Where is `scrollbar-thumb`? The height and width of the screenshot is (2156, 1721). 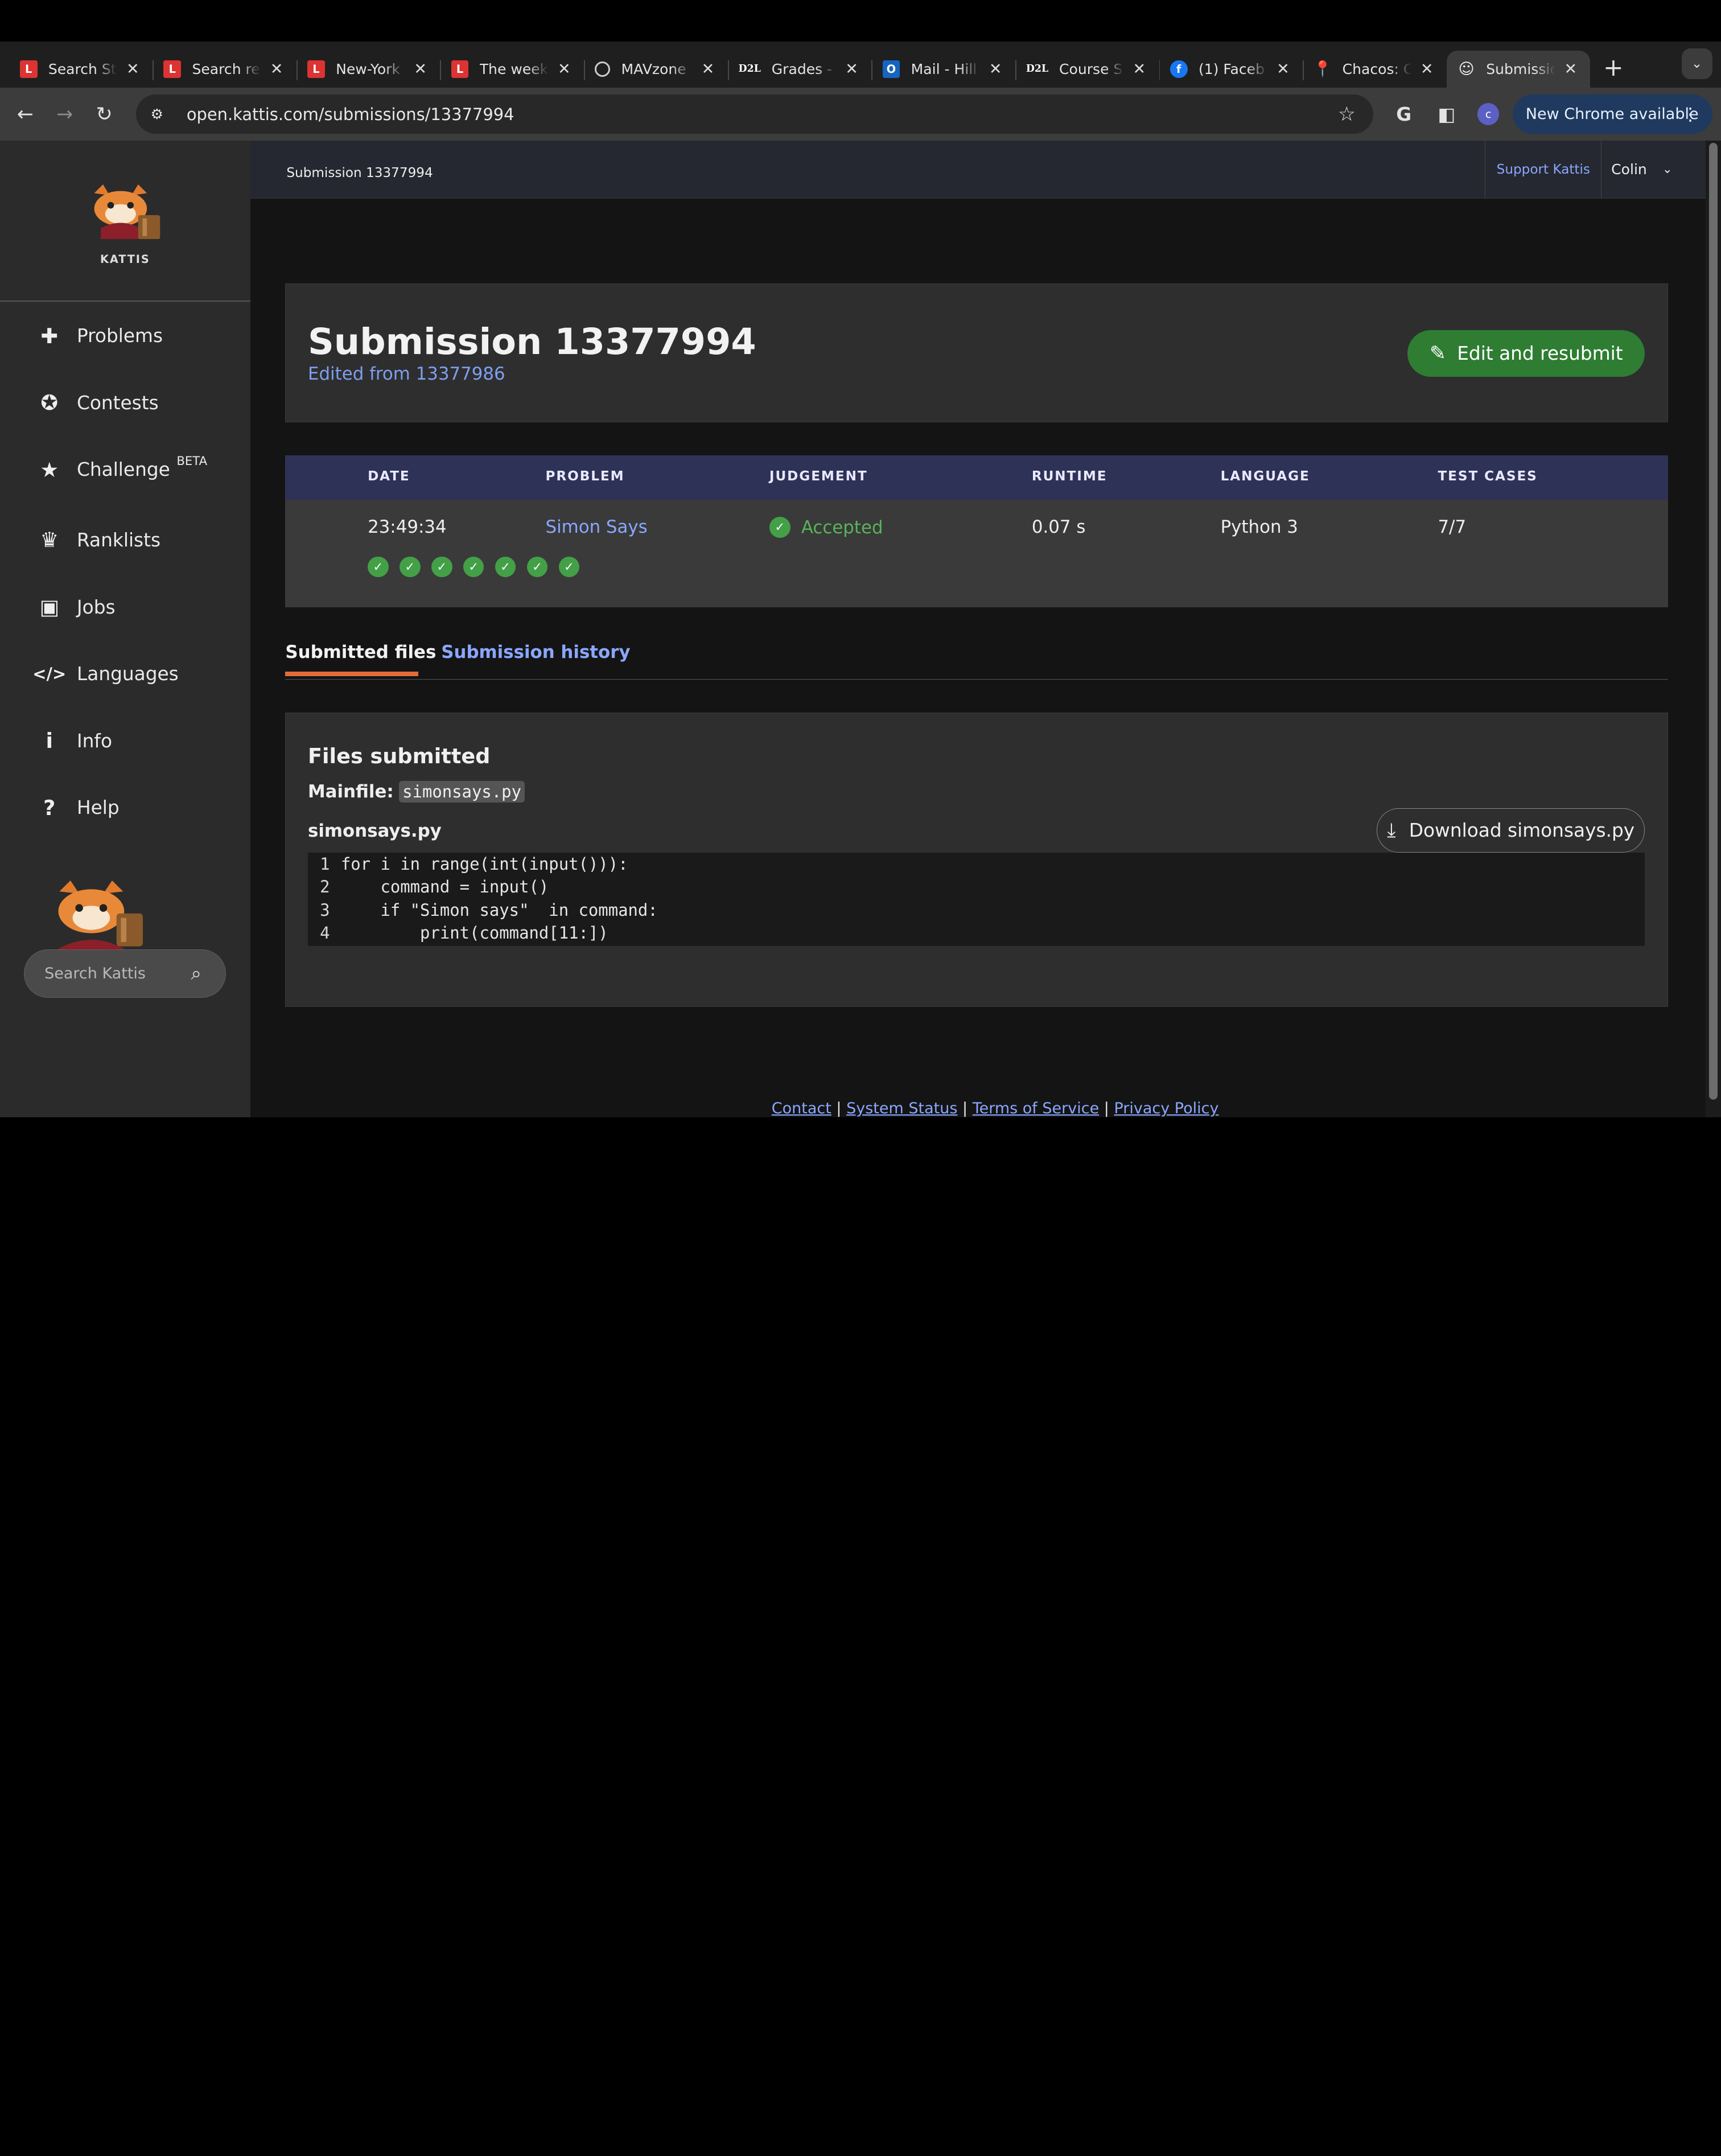 scrollbar-thumb is located at coordinates (1713, 621).